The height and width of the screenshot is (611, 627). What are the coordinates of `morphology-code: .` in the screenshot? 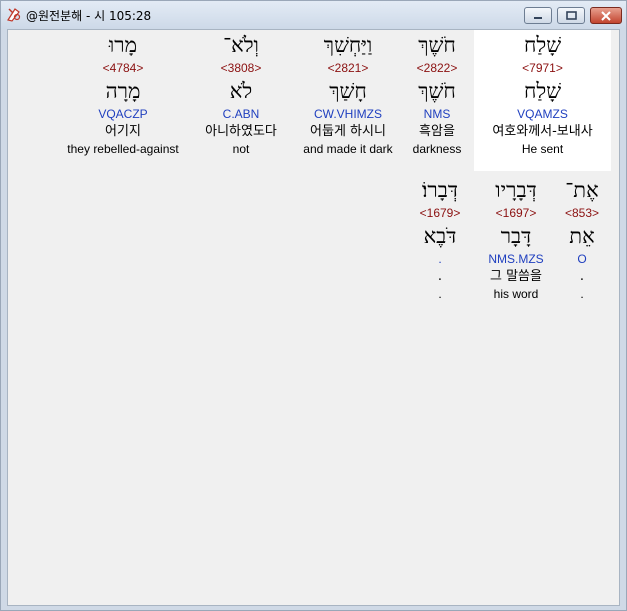 It's located at (440, 259).